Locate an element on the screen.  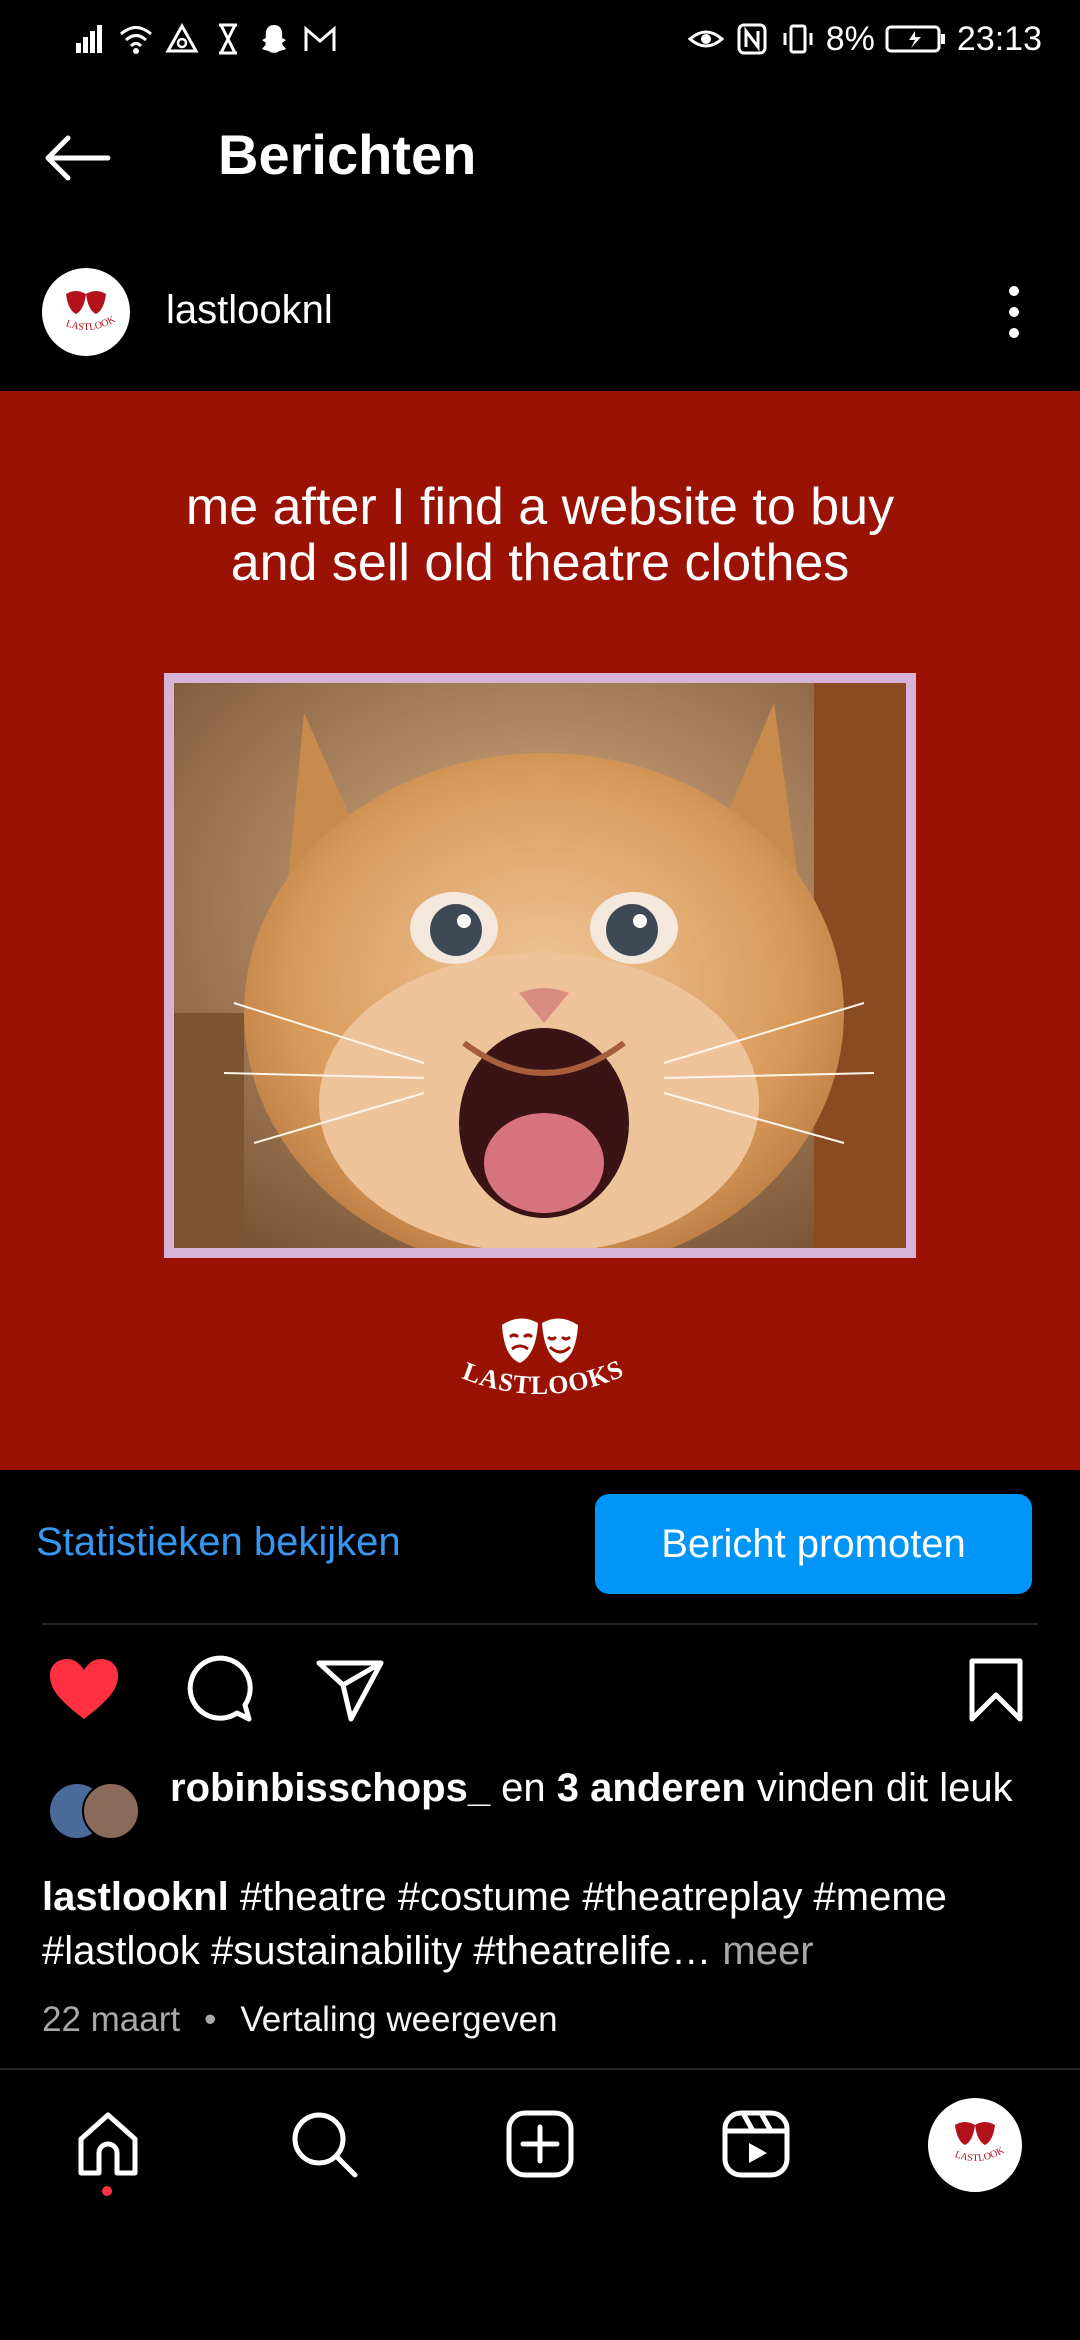
caption-more-link: meer is located at coordinates (762, 1951).